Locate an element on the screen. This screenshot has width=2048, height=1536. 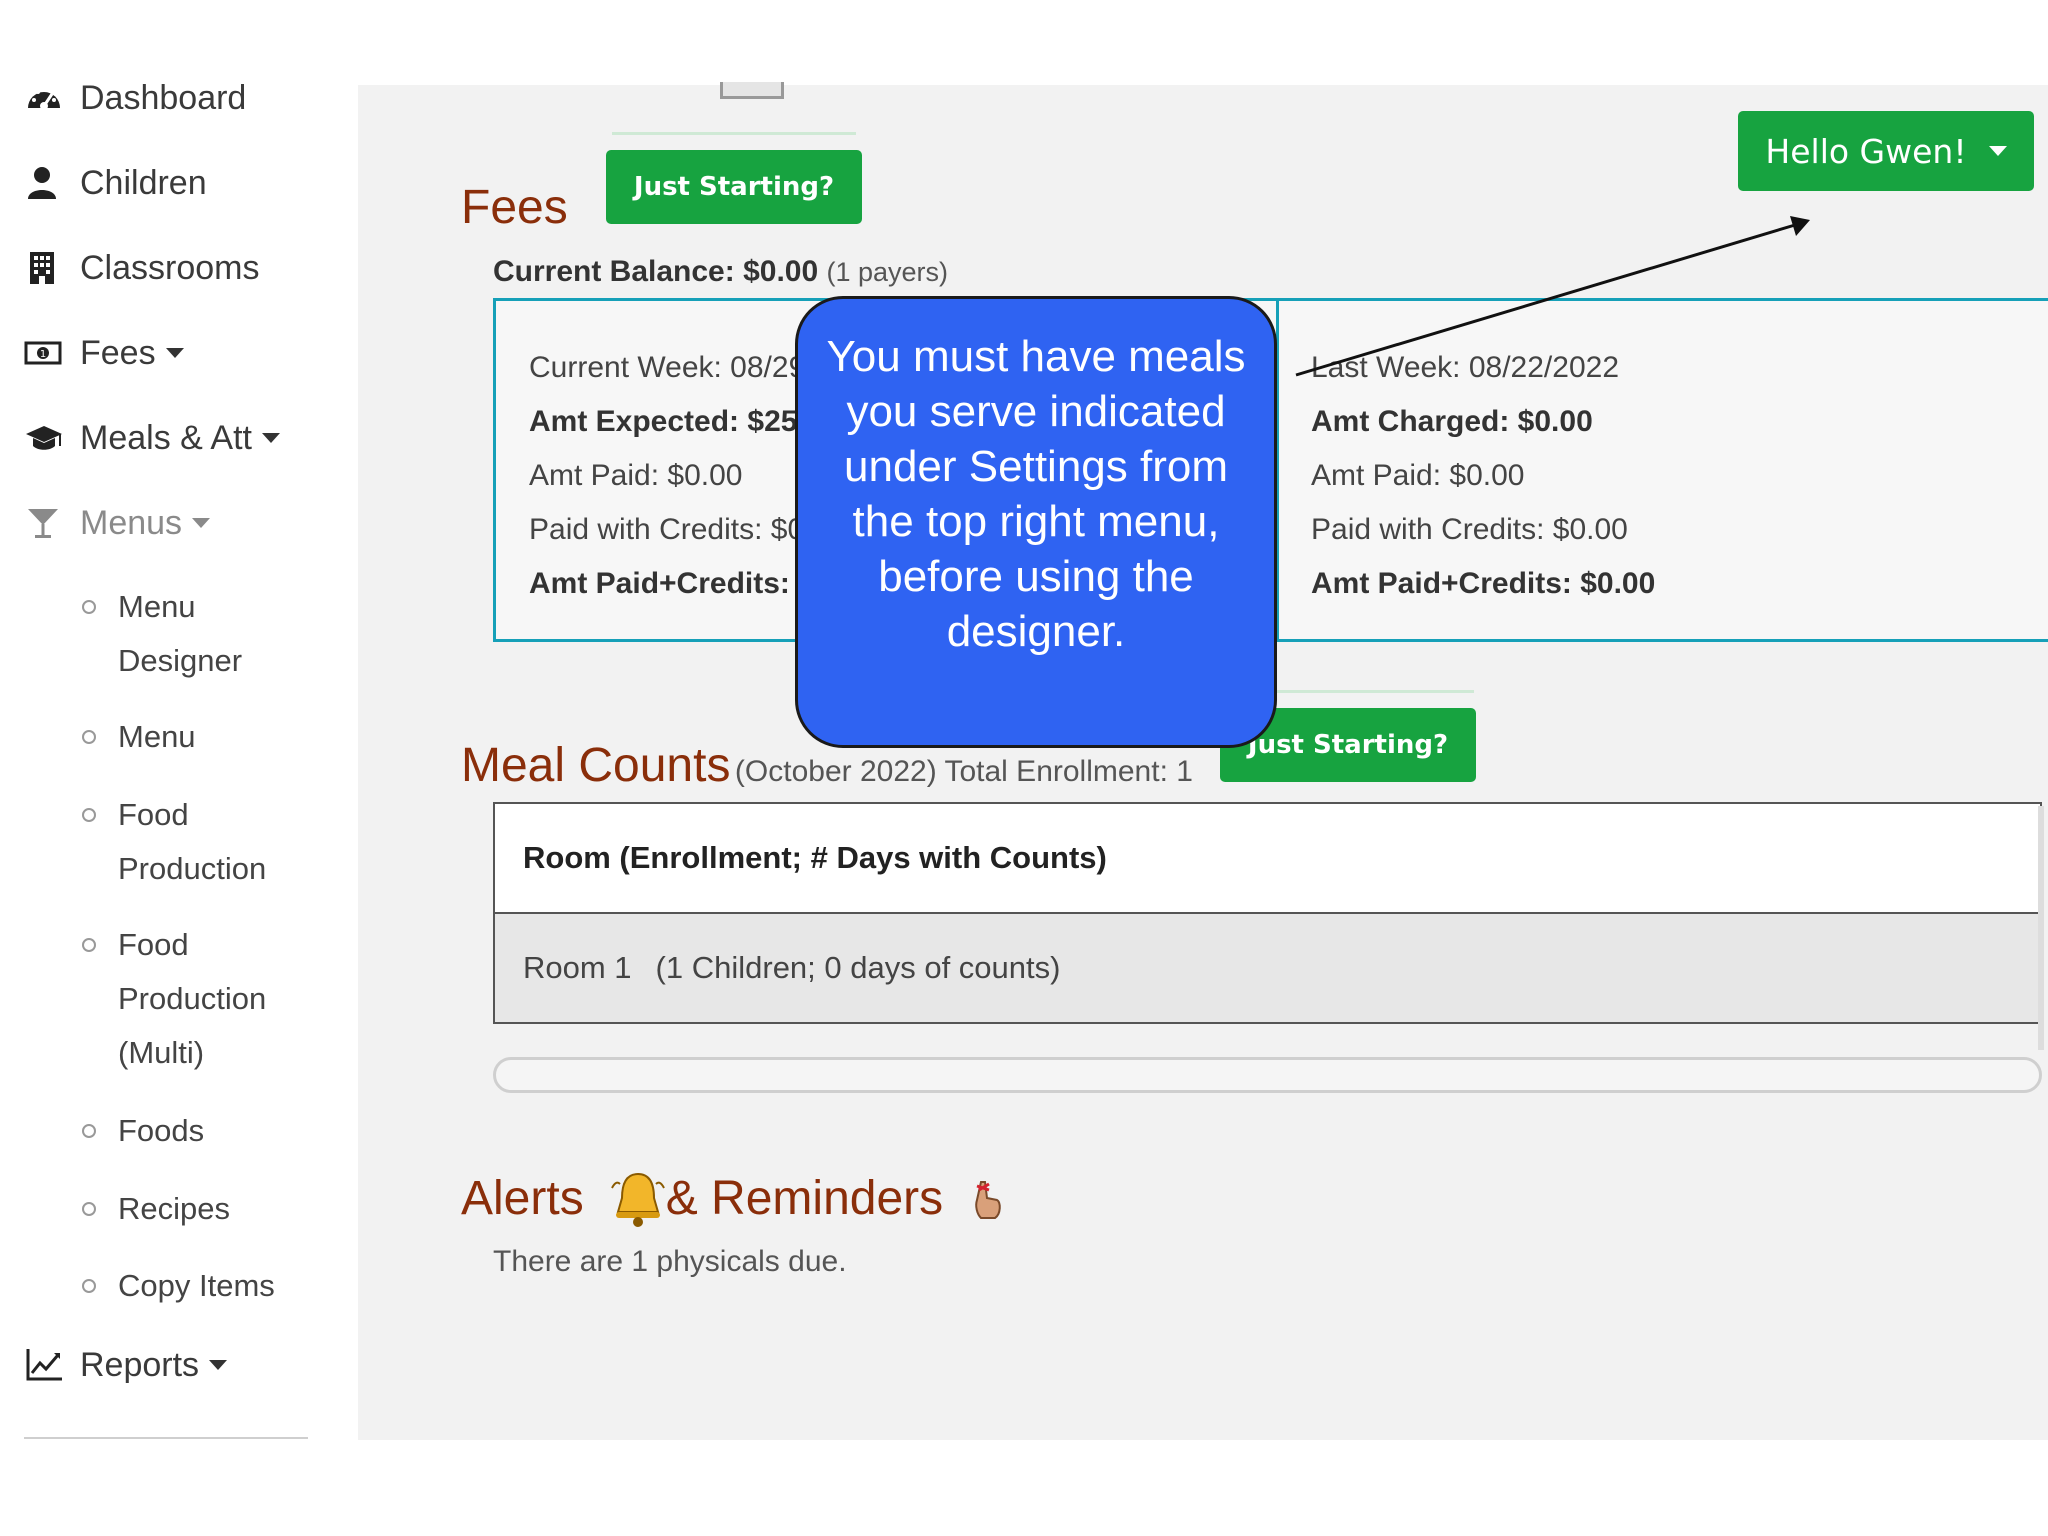
user-menu-label: Hello Gwen! is located at coordinates (1866, 151).